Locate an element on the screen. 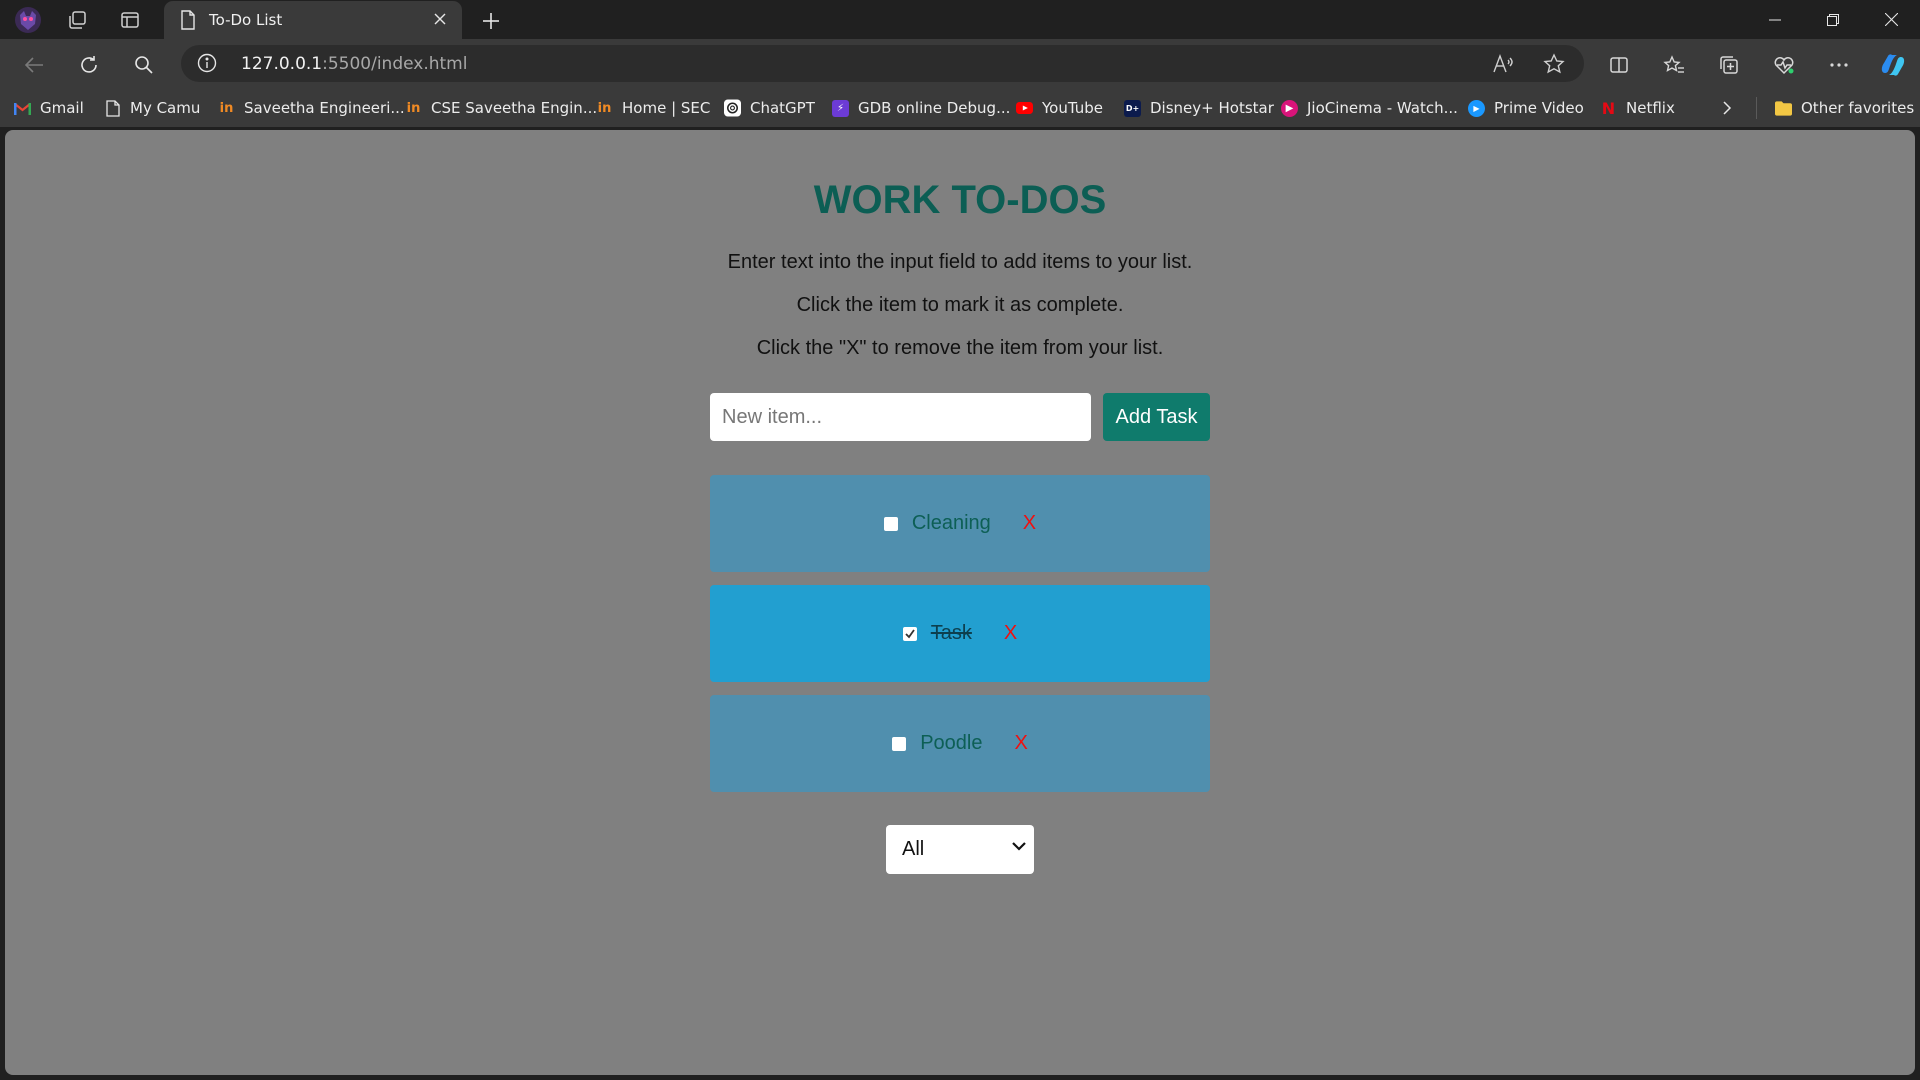  bookmark-prime-video: ▶ Prime Video is located at coordinates (1526, 108).